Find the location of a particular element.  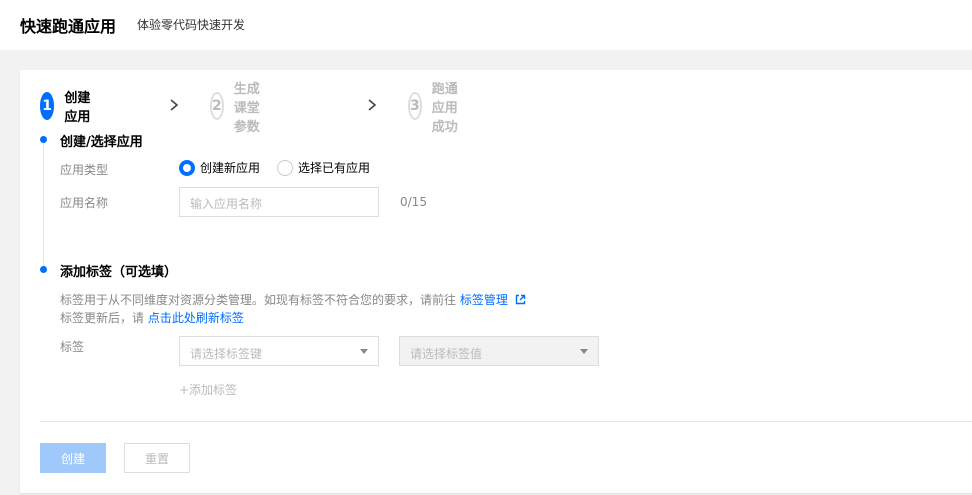

tag-value-placeholder: 请选择标签值 is located at coordinates (446, 354).